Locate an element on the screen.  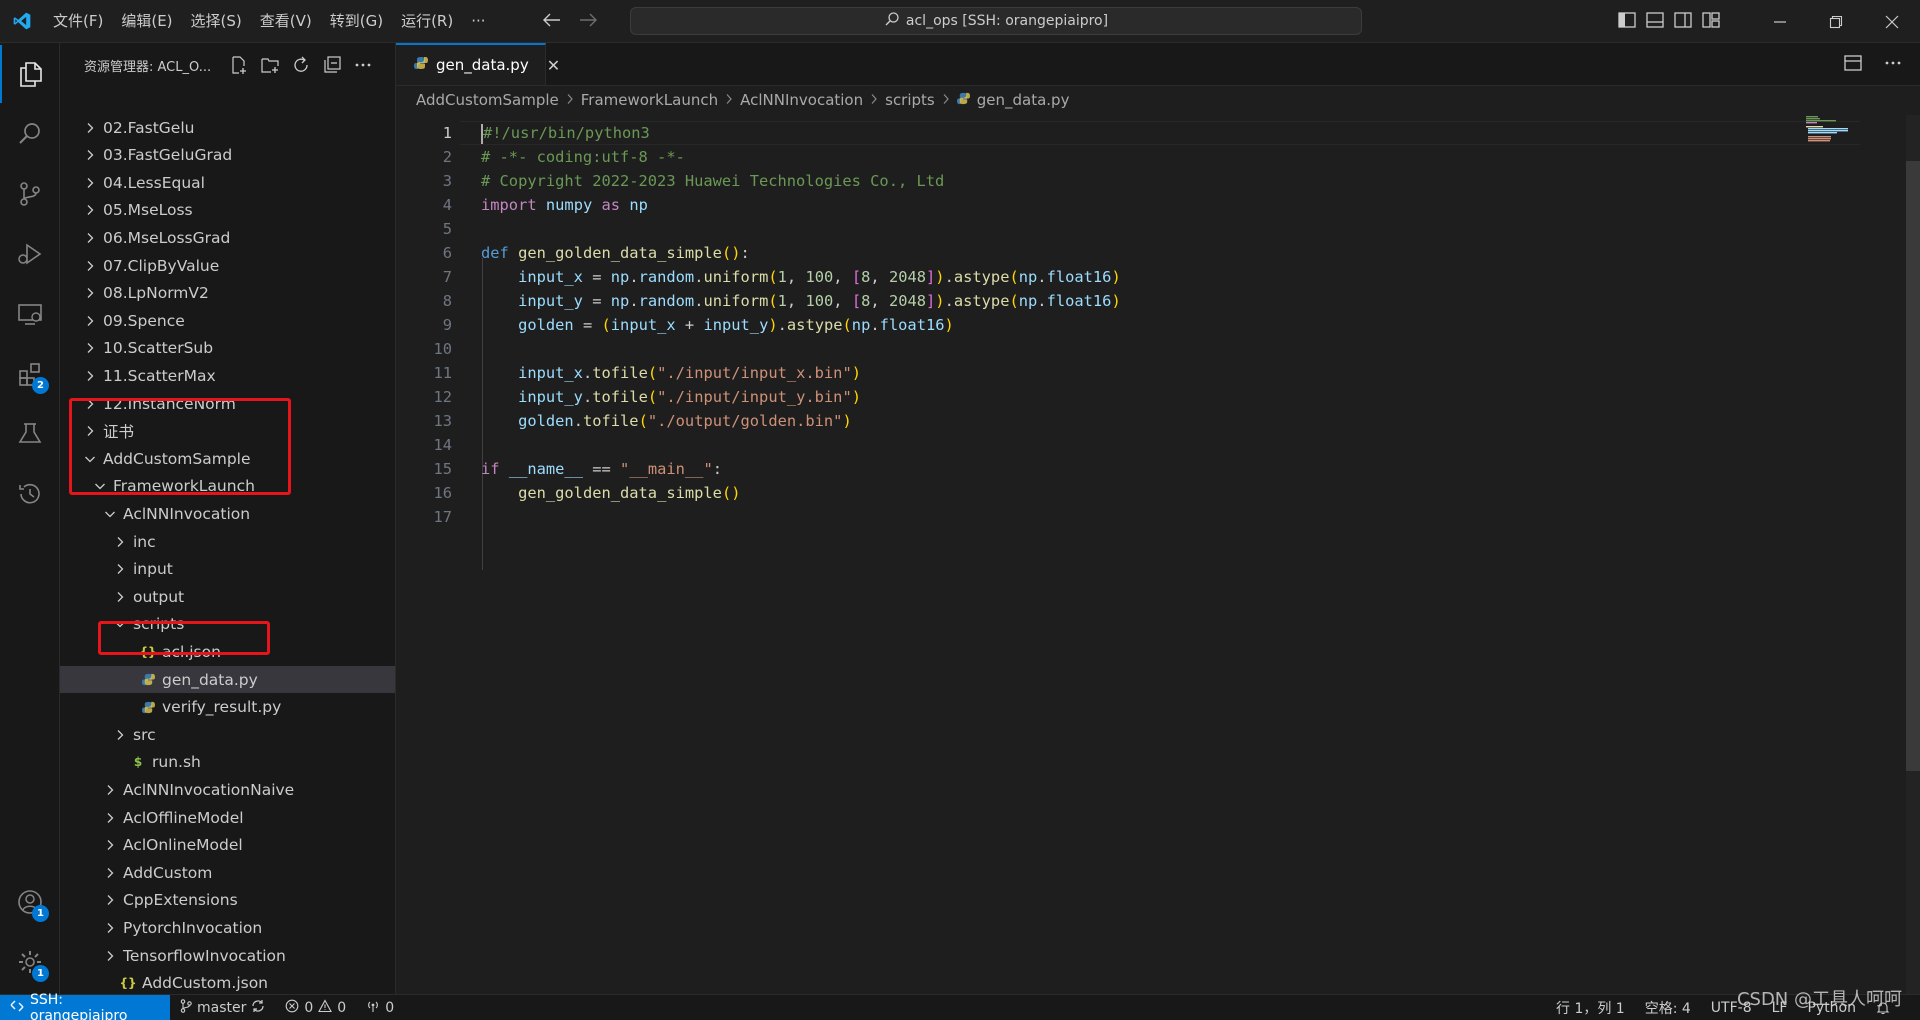
remote-explorer-icon is located at coordinates (30, 314).